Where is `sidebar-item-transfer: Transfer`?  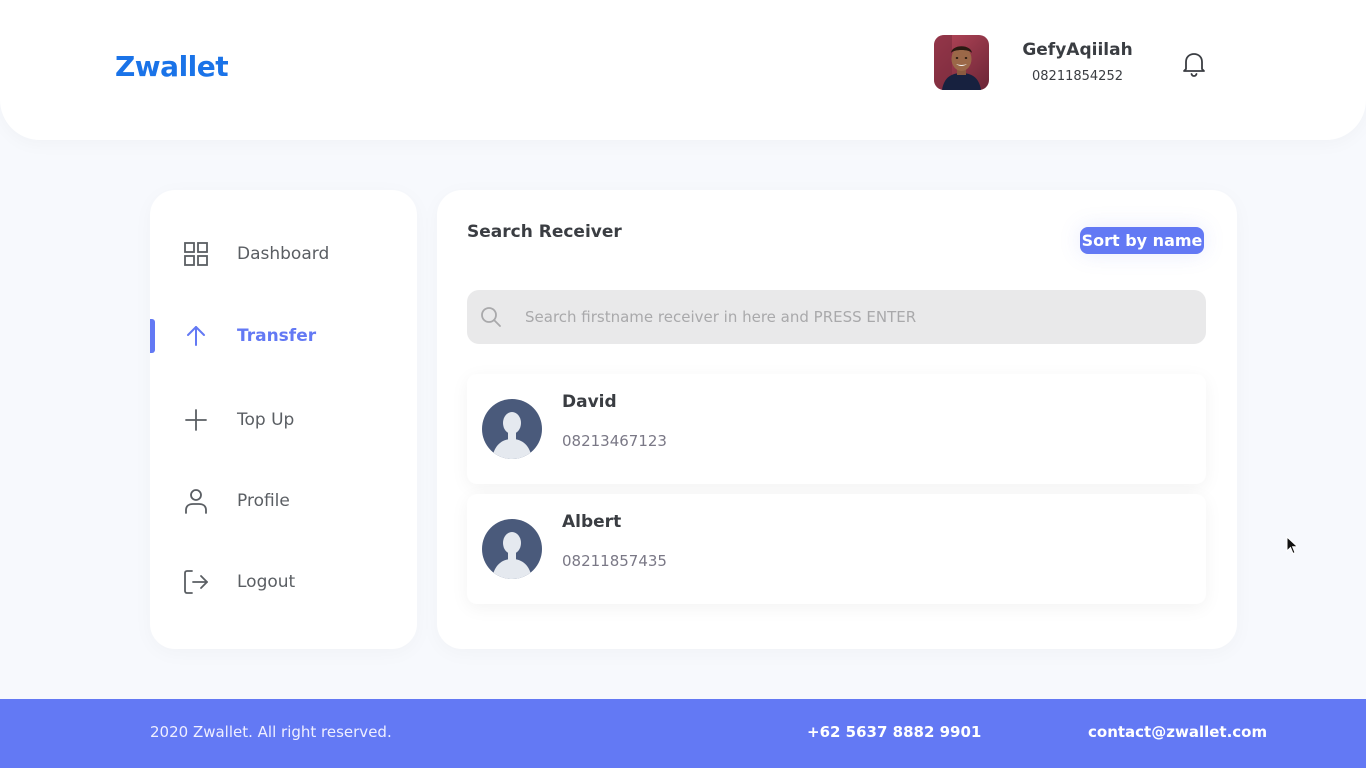 sidebar-item-transfer: Transfer is located at coordinates (283, 336).